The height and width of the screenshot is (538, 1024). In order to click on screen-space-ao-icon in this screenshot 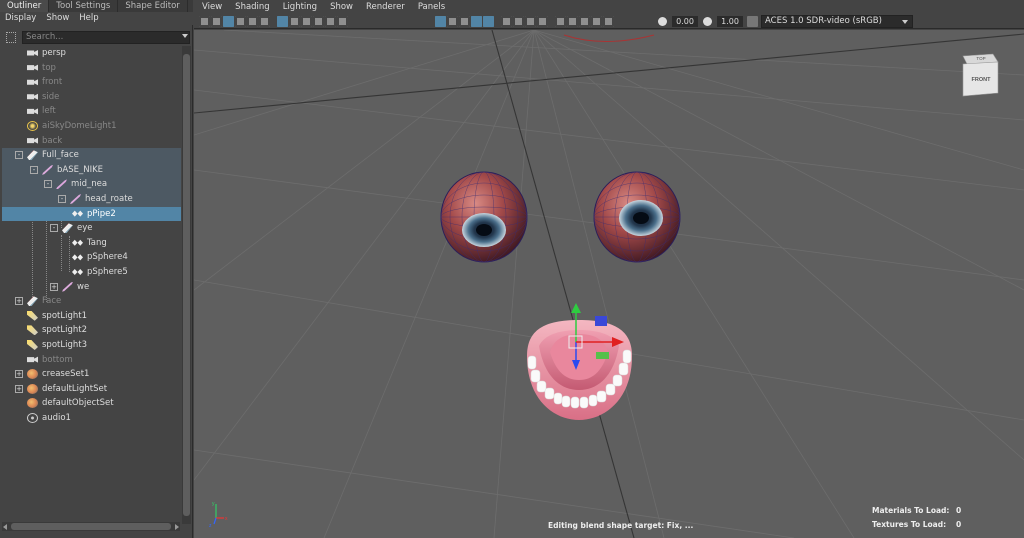, I will do `click(506, 21)`.